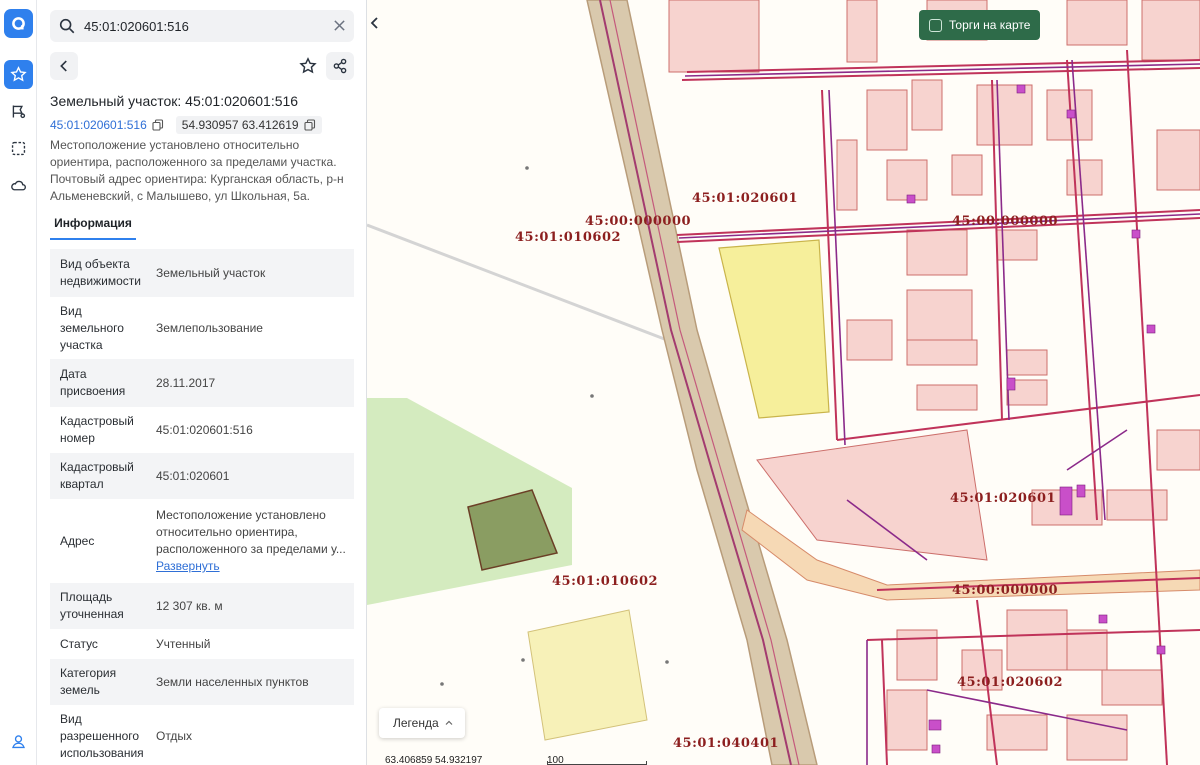  Describe the element at coordinates (726, 743) in the screenshot. I see `quarter-label: 45:01:040401` at that location.